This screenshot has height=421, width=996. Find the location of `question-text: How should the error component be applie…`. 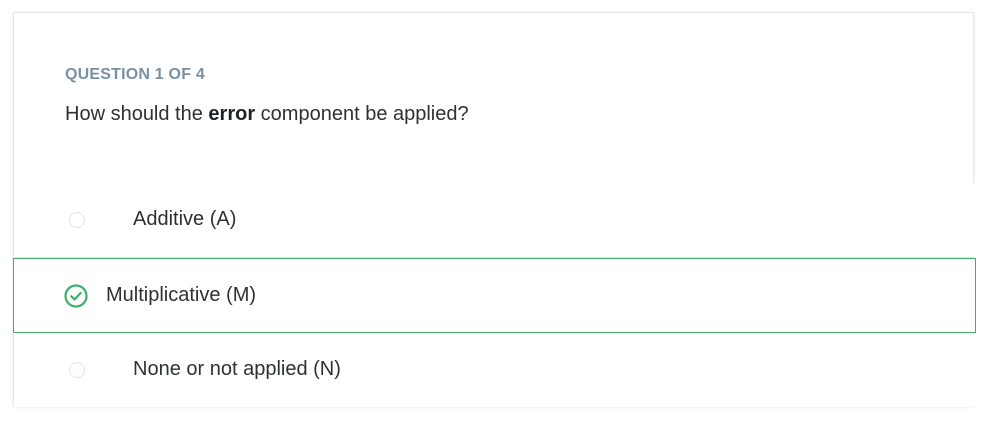

question-text: How should the error component be applie… is located at coordinates (267, 114).